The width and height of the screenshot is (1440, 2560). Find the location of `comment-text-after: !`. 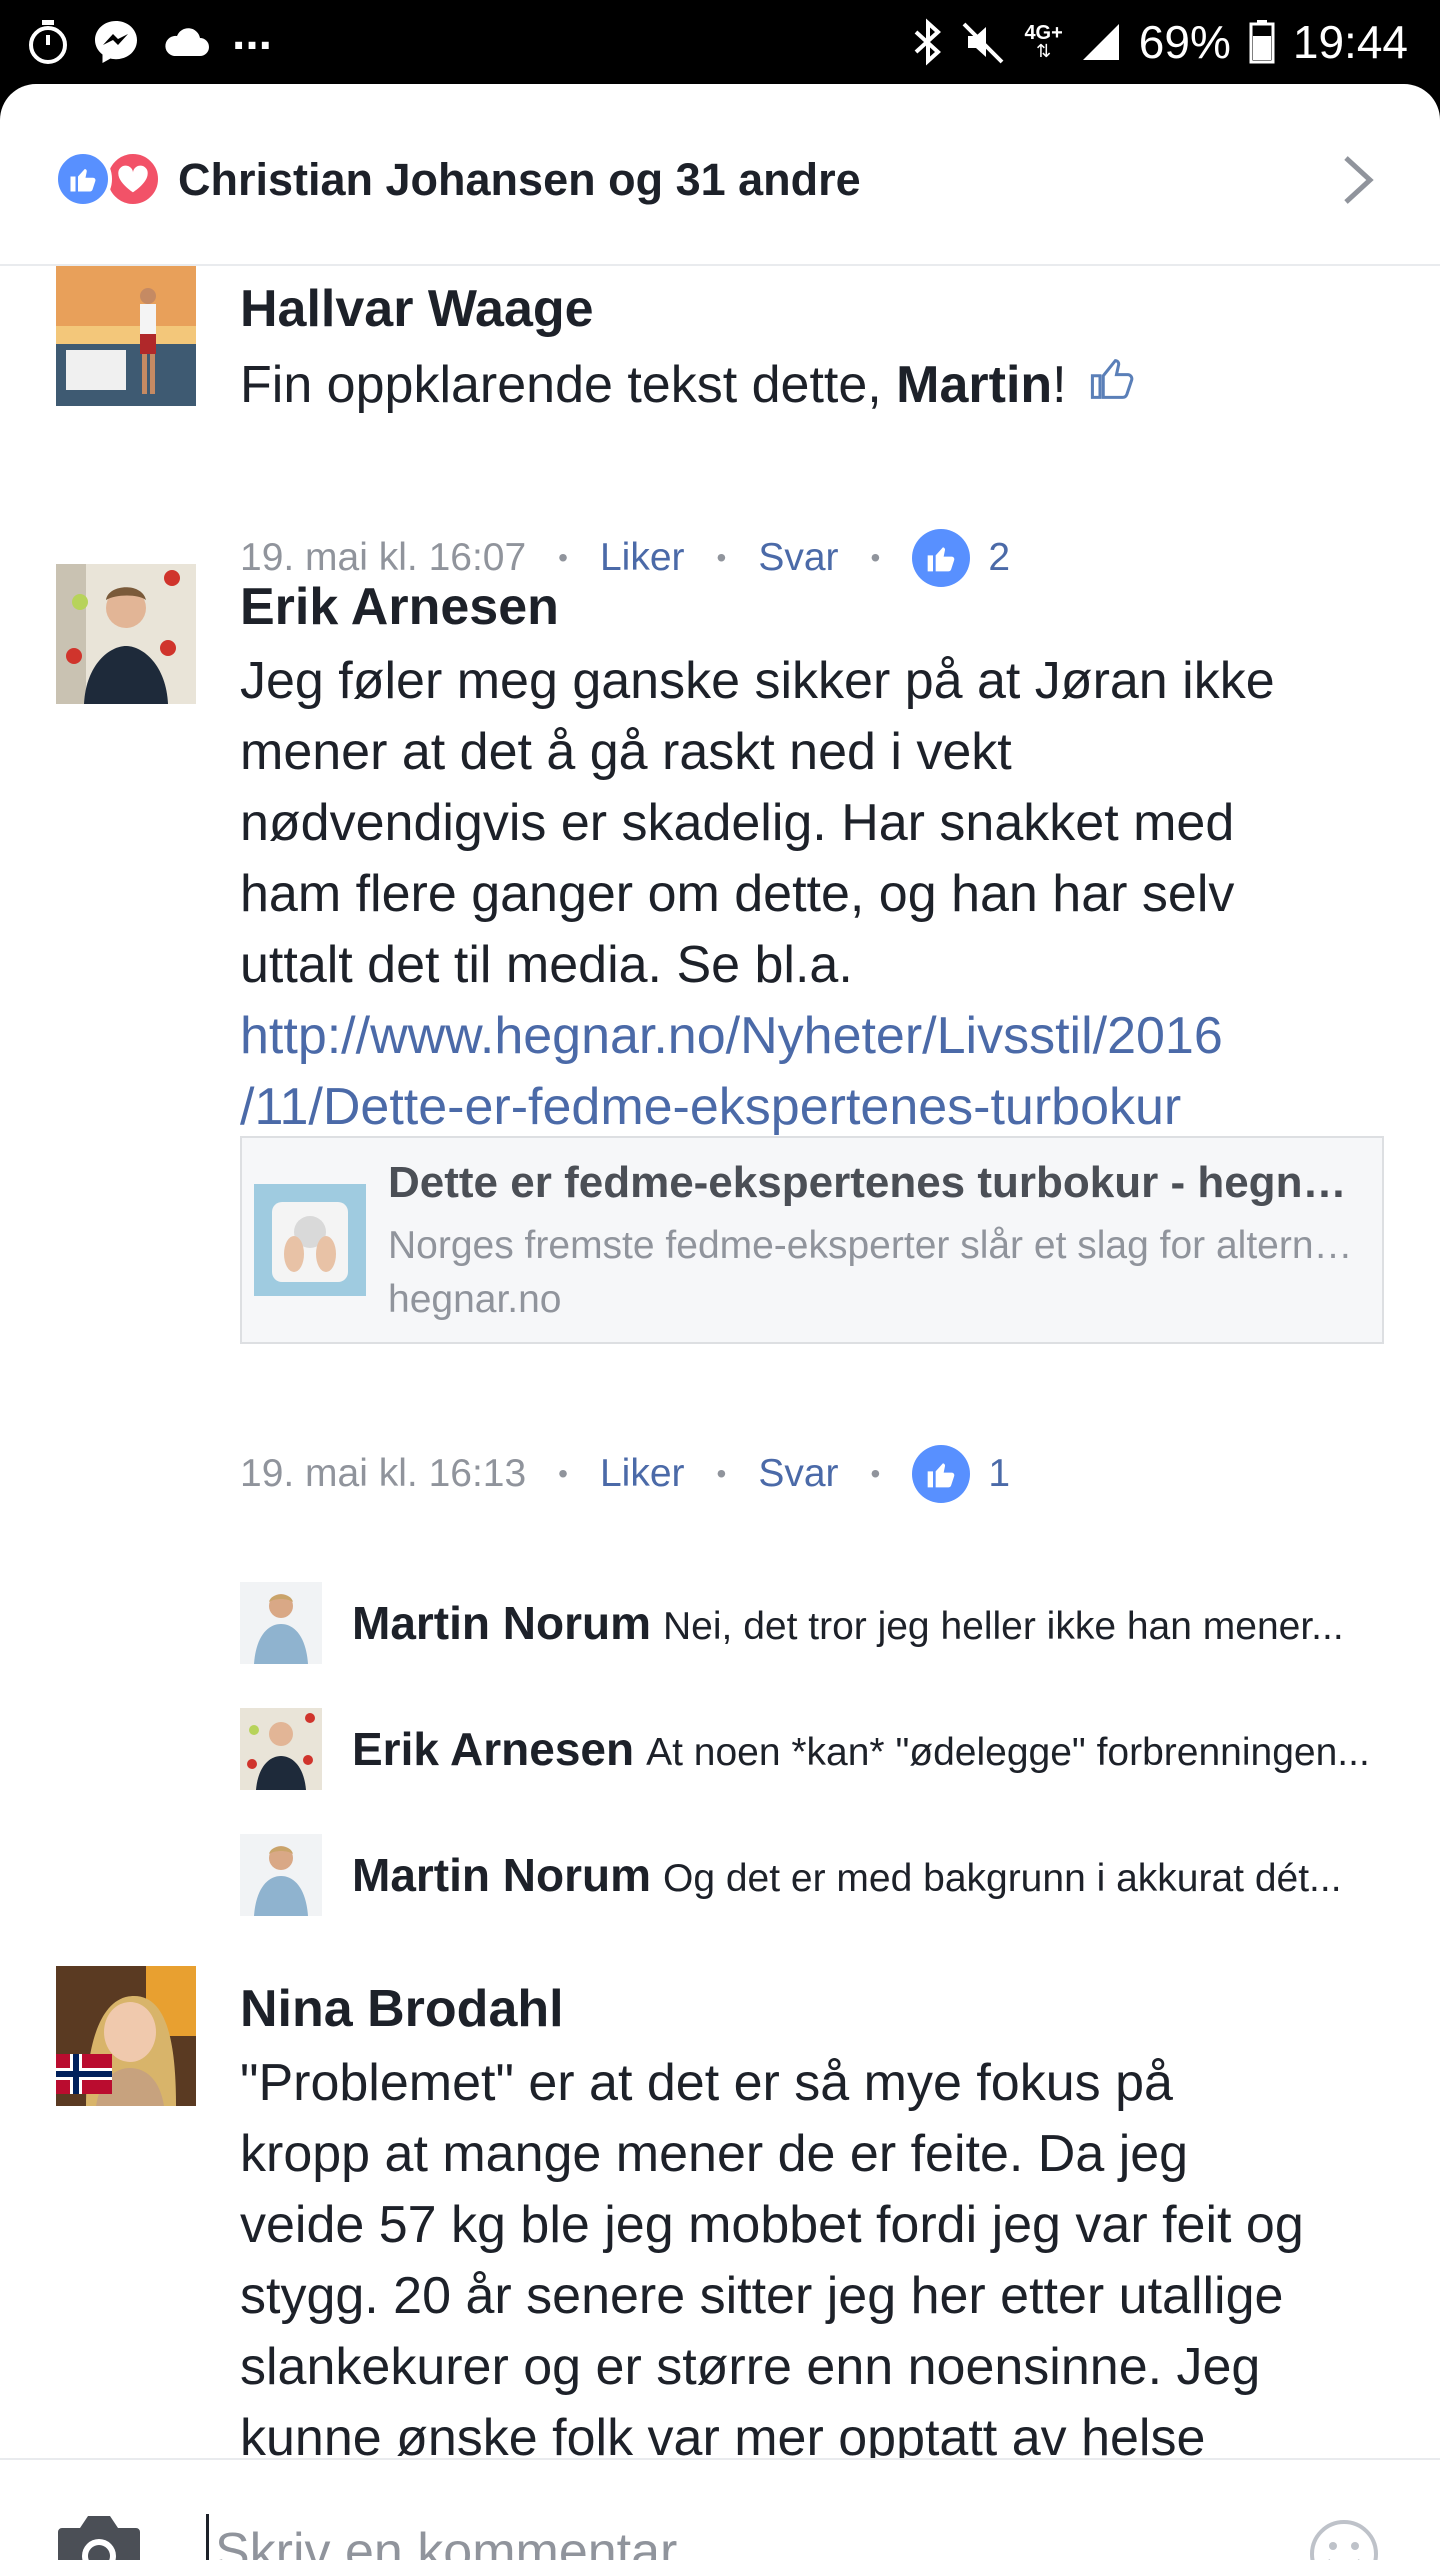

comment-text-after: ! is located at coordinates (1059, 385).